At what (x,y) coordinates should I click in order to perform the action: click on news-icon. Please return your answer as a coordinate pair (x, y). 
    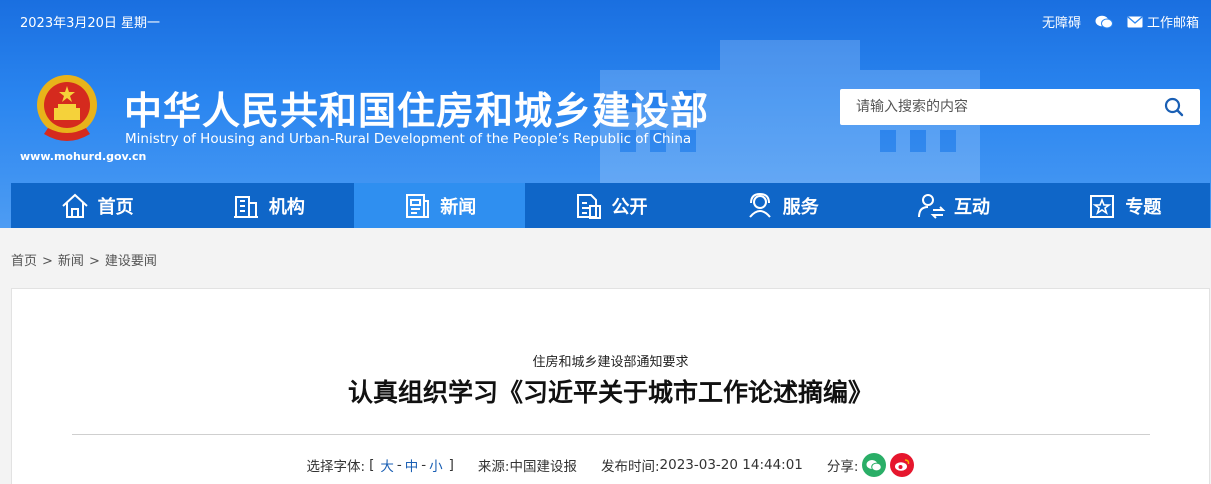
    Looking at the image, I should click on (418, 205).